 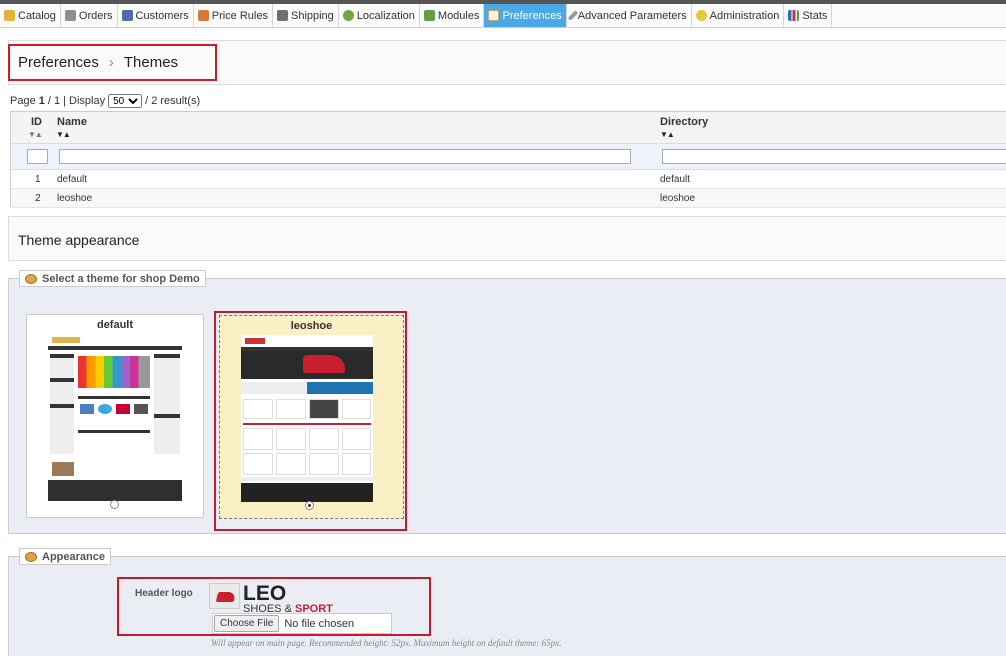 I want to click on wrench-icon, so click(x=573, y=15).